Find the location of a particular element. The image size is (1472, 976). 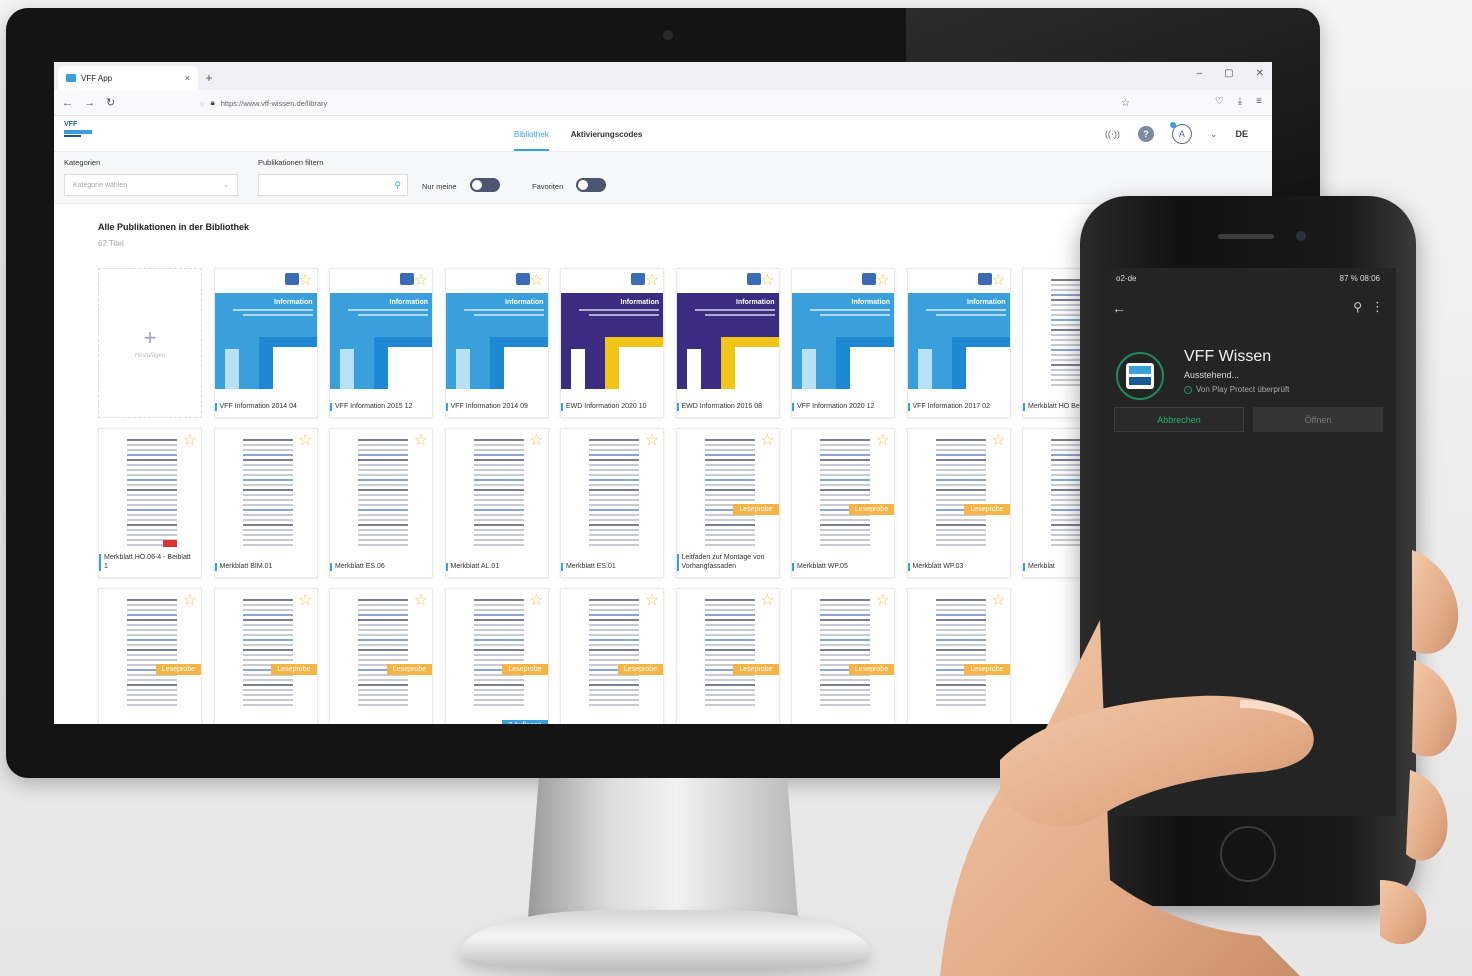

add-publication-card: + Hinzufügen is located at coordinates (150, 343).